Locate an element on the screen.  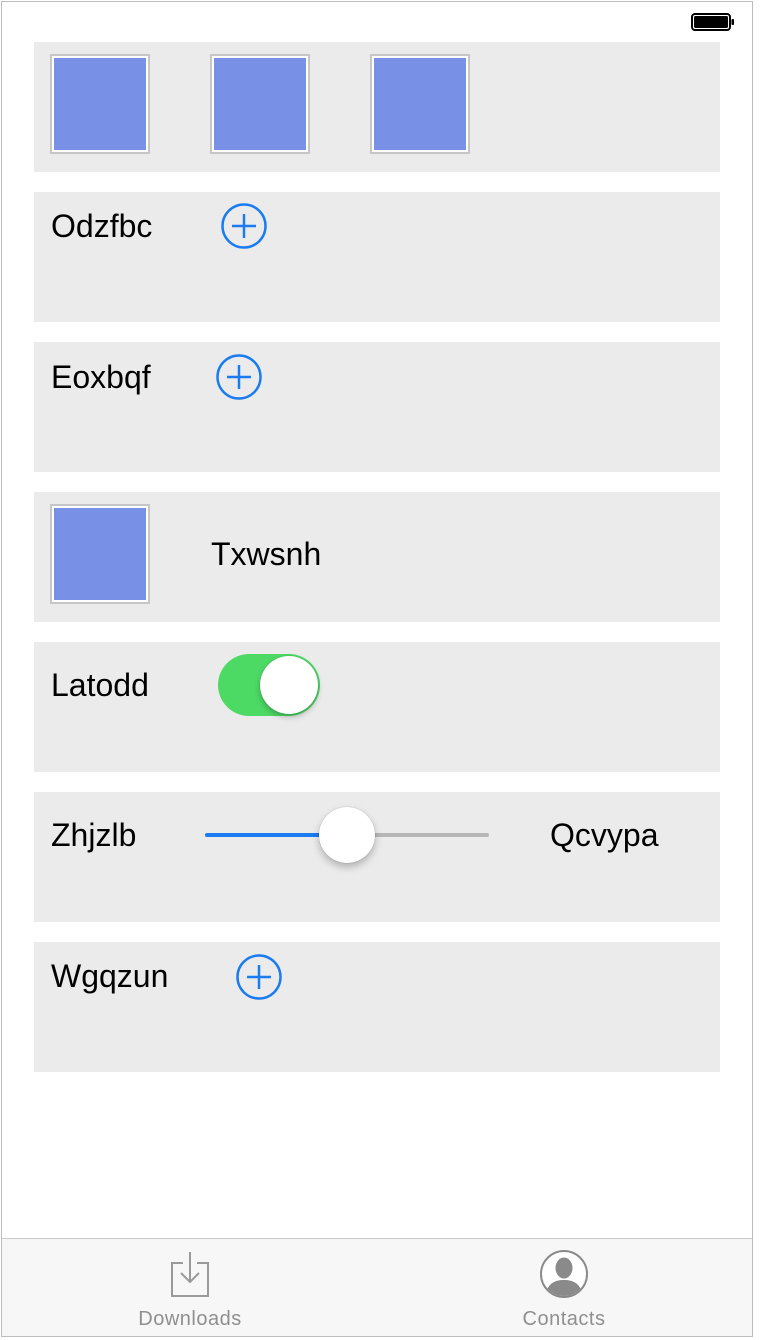
odzfbc-label: Odzfbc is located at coordinates (102, 226).